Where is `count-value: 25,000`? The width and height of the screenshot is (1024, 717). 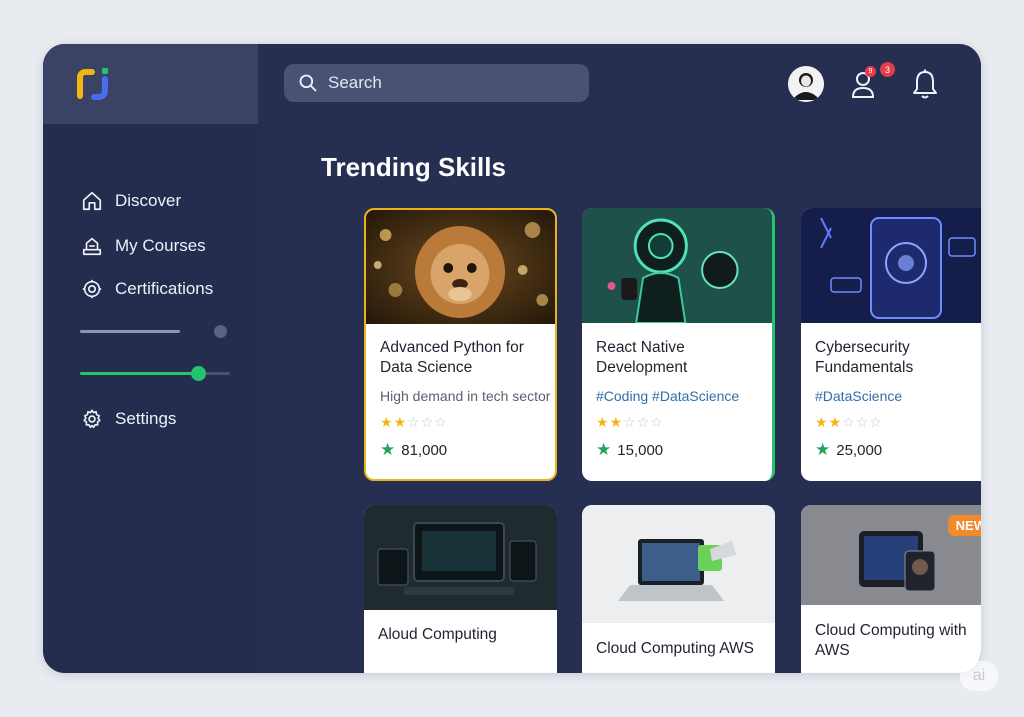 count-value: 25,000 is located at coordinates (859, 450).